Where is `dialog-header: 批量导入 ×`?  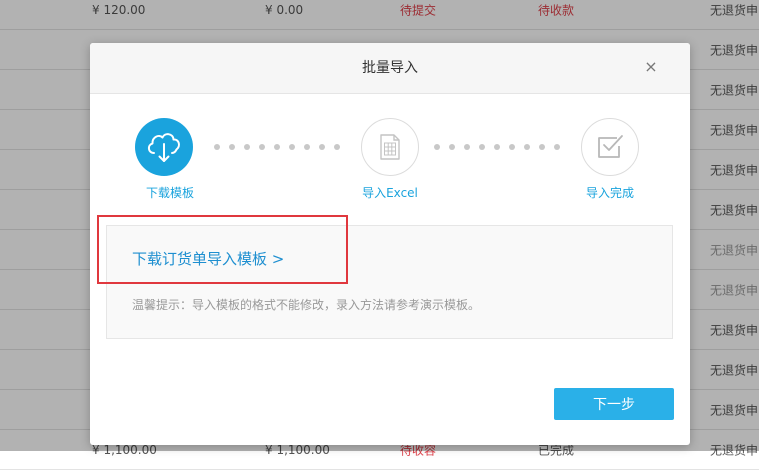
dialog-header: 批量导入 × is located at coordinates (390, 68).